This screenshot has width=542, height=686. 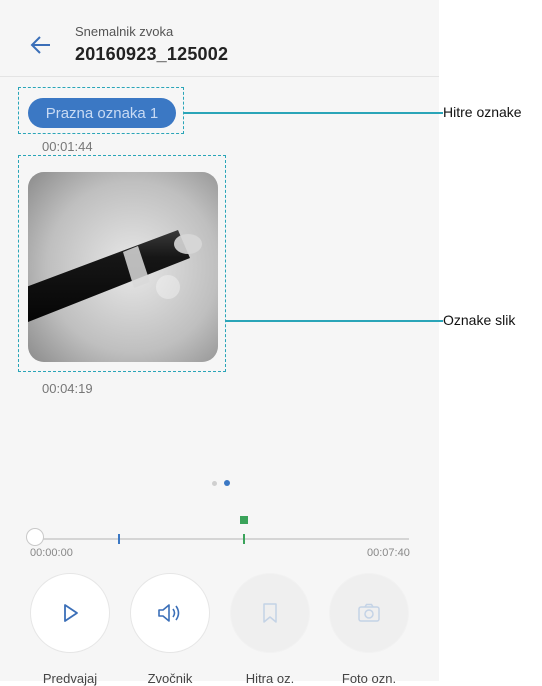 I want to click on back-arrow-icon, so click(x=41, y=45).